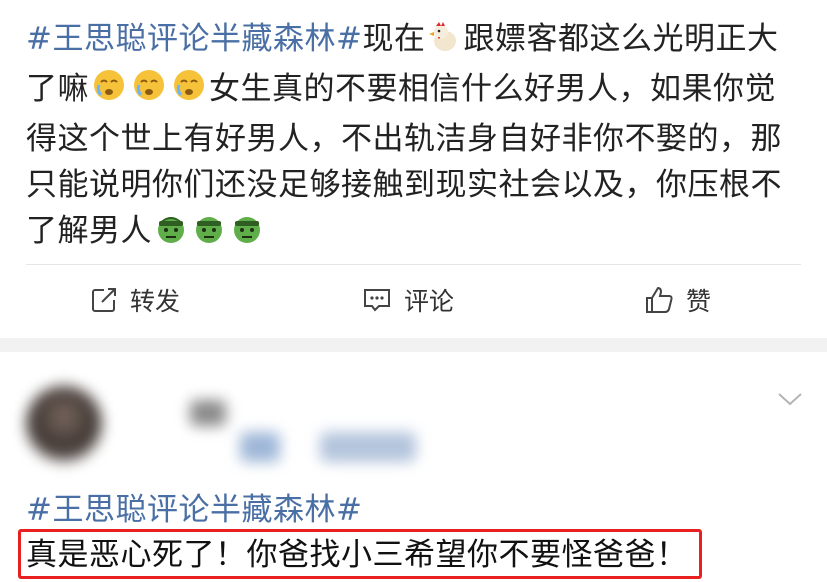  Describe the element at coordinates (368, 447) in the screenshot. I see `meta-blur` at that location.